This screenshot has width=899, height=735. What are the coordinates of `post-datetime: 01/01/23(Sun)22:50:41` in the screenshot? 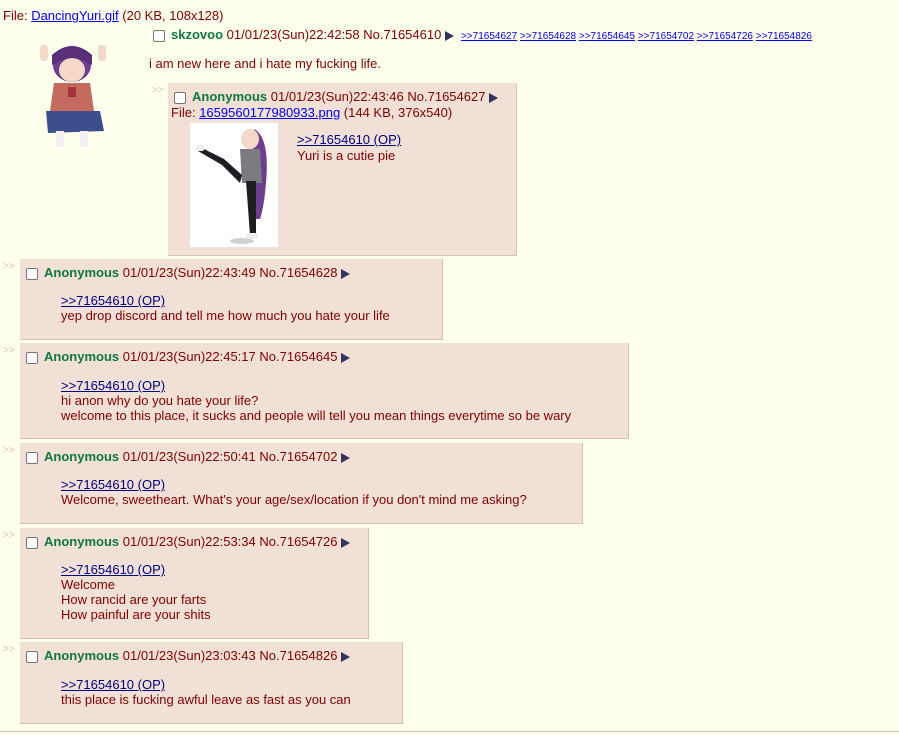 It's located at (189, 456).